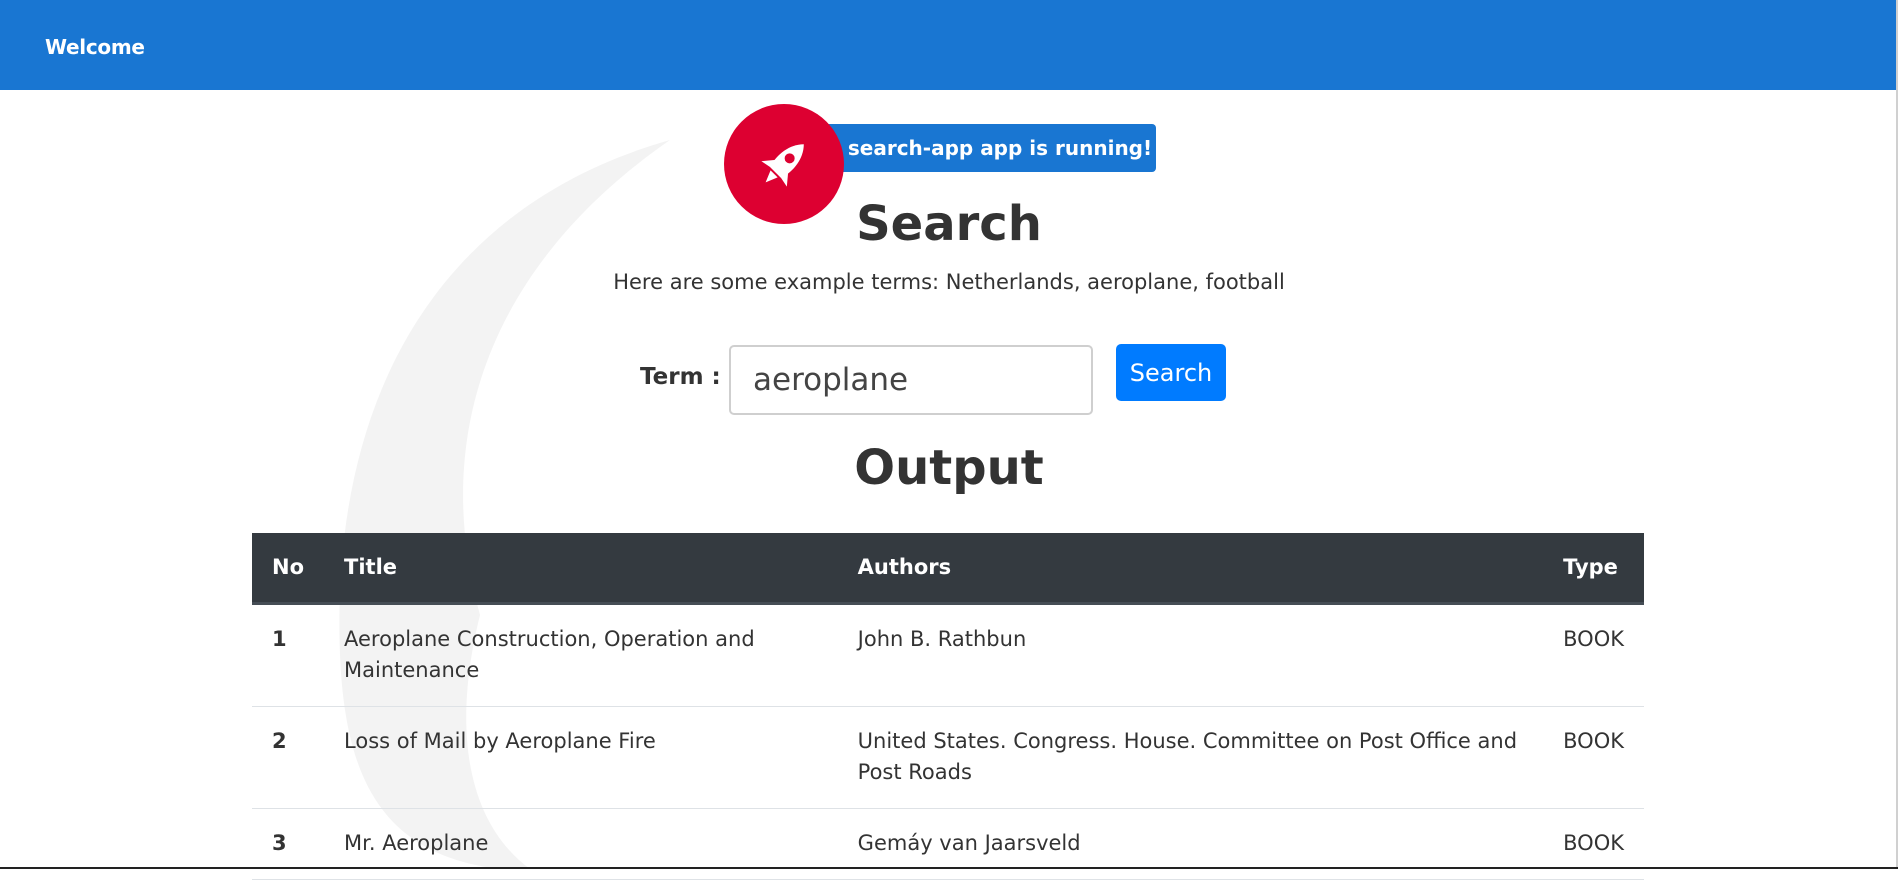 The height and width of the screenshot is (880, 1898). Describe the element at coordinates (288, 654) in the screenshot. I see `cell-no: 1` at that location.